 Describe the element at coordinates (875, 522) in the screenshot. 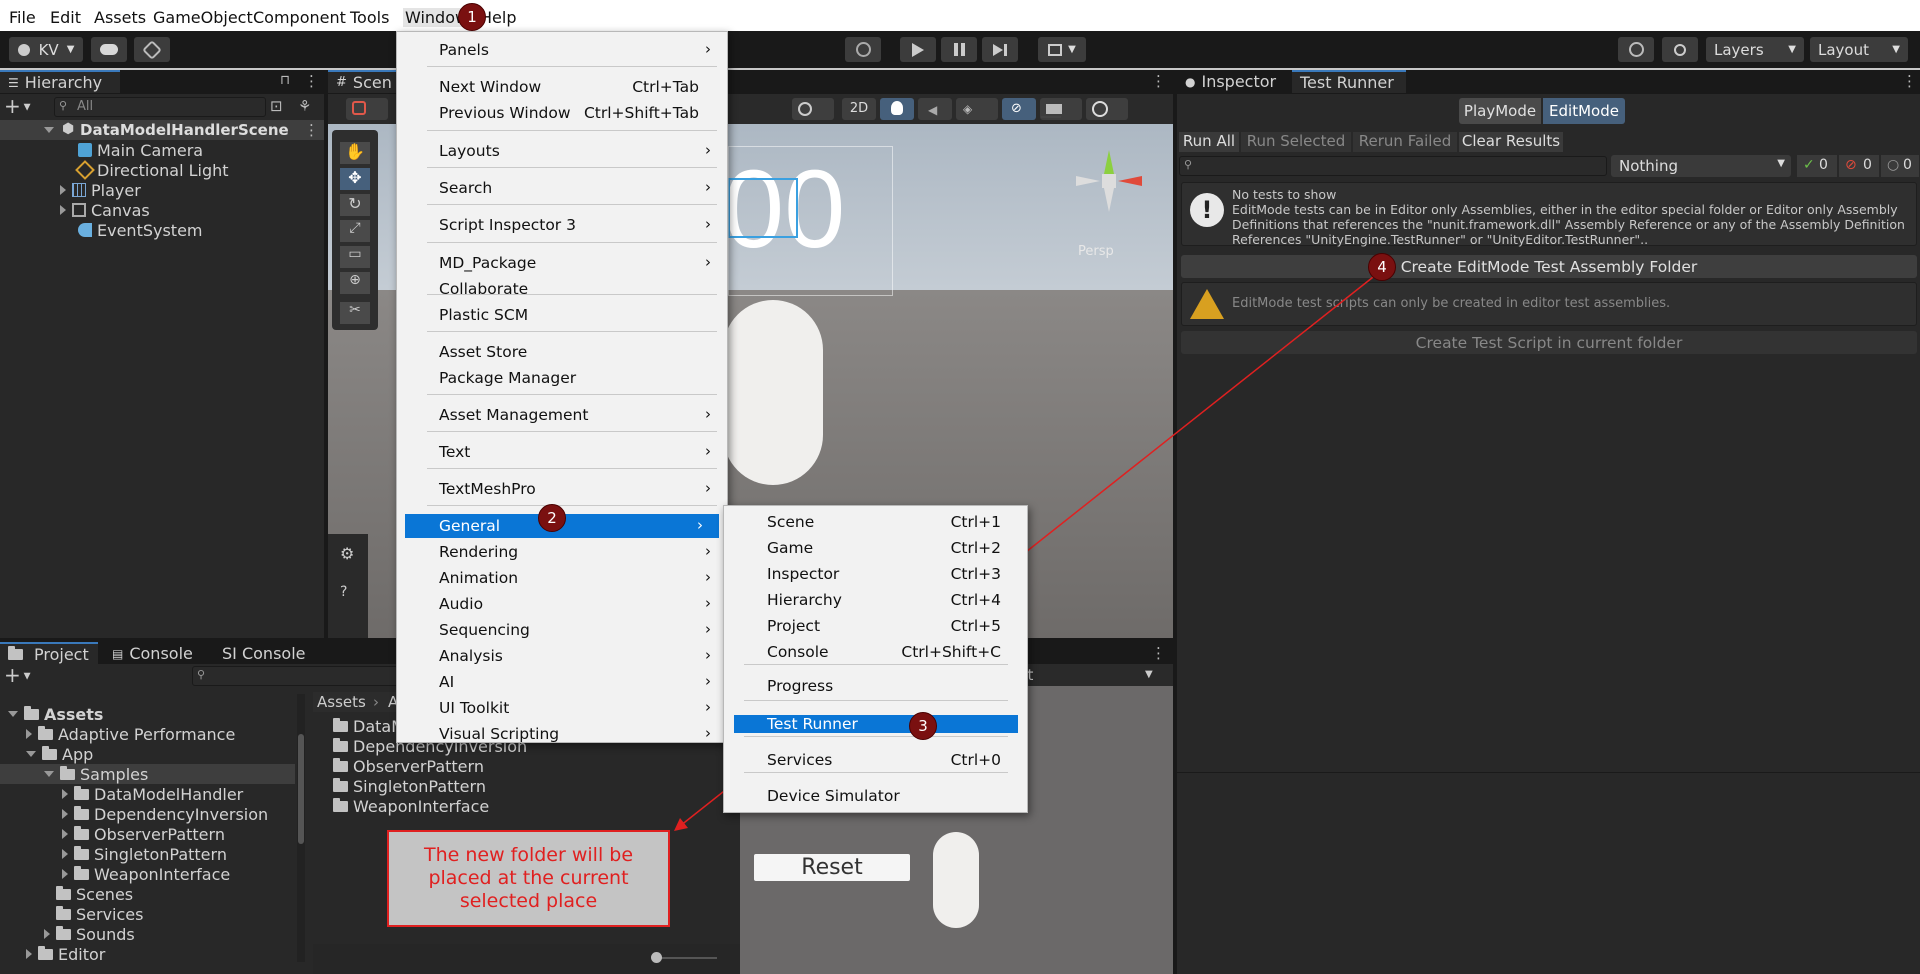

I see `submenu-item-scene: Scene Ctrl+1` at that location.